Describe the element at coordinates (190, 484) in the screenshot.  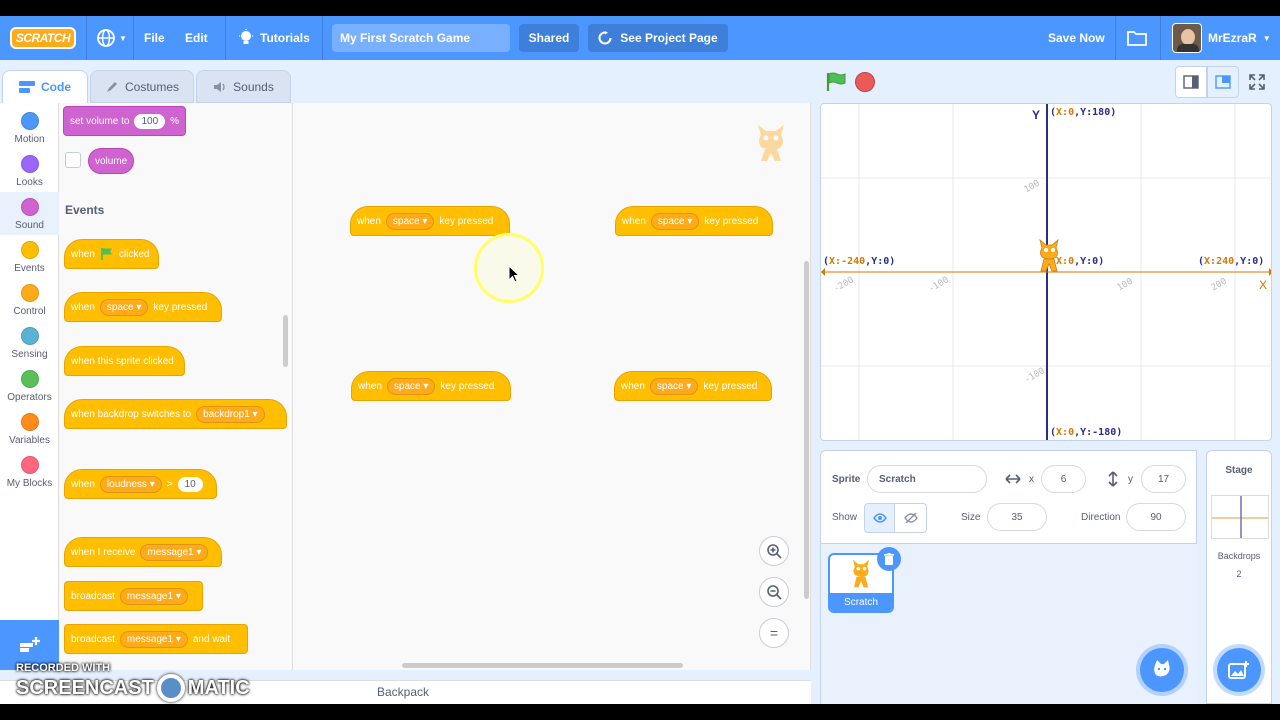
I see `loudness-input: 10` at that location.